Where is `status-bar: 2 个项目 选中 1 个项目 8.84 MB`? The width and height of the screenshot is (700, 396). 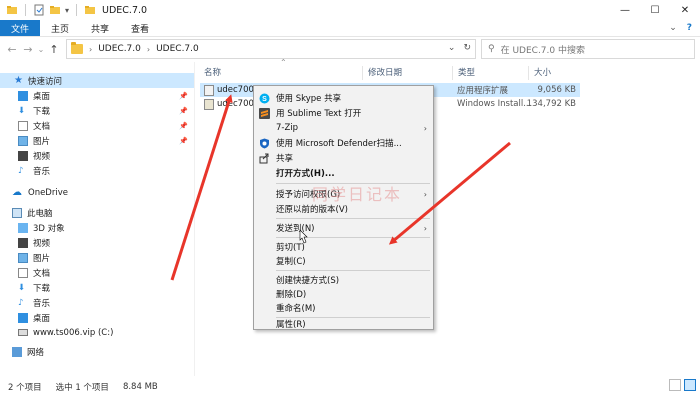
status-bar: 2 个项目 选中 1 个项目 8.84 MB is located at coordinates (350, 387).